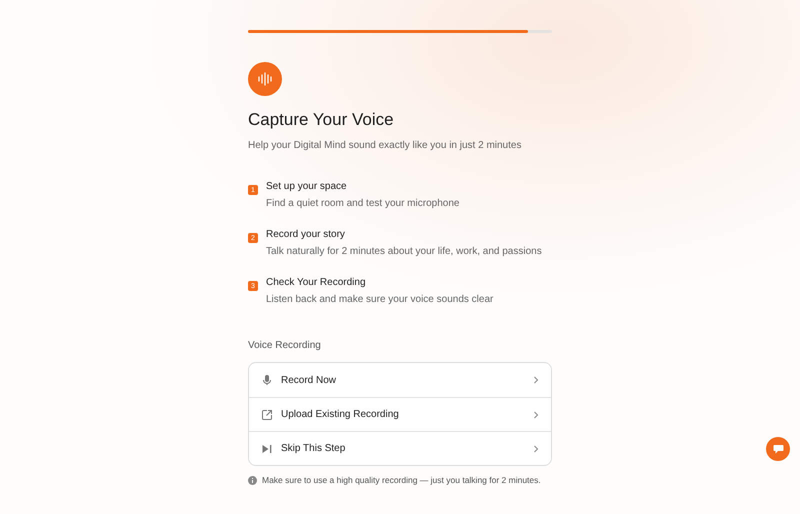  Describe the element at coordinates (267, 448) in the screenshot. I see `skip-icon` at that location.